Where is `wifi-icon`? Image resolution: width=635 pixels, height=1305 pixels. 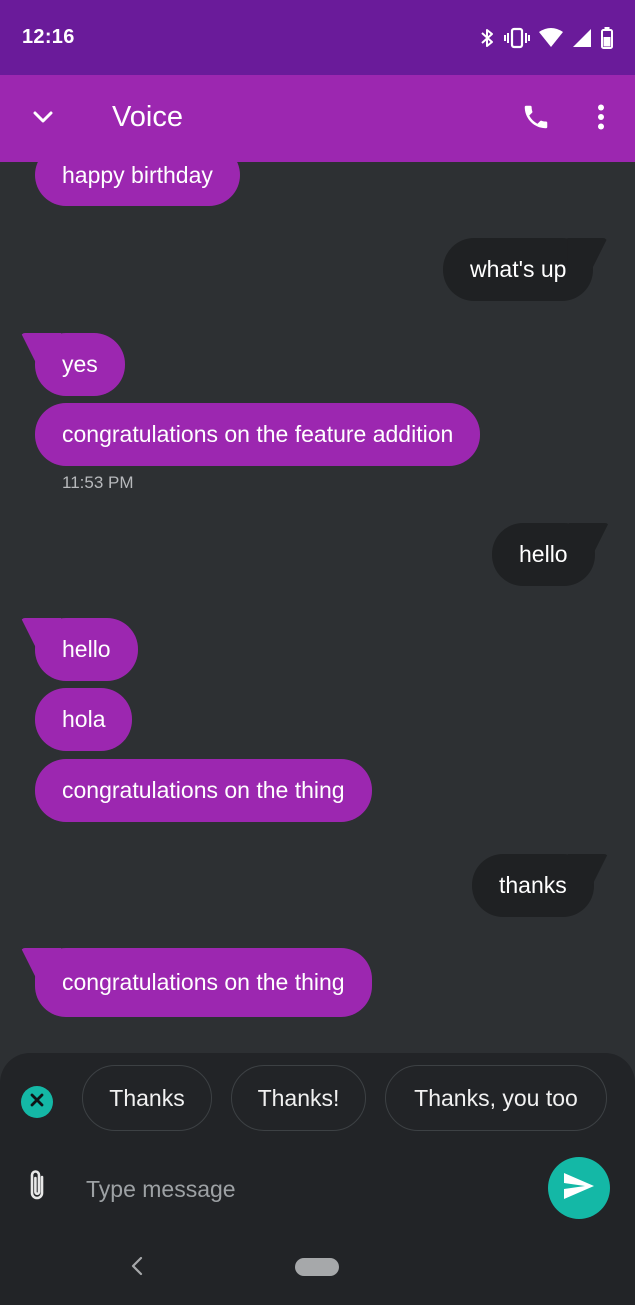 wifi-icon is located at coordinates (551, 37).